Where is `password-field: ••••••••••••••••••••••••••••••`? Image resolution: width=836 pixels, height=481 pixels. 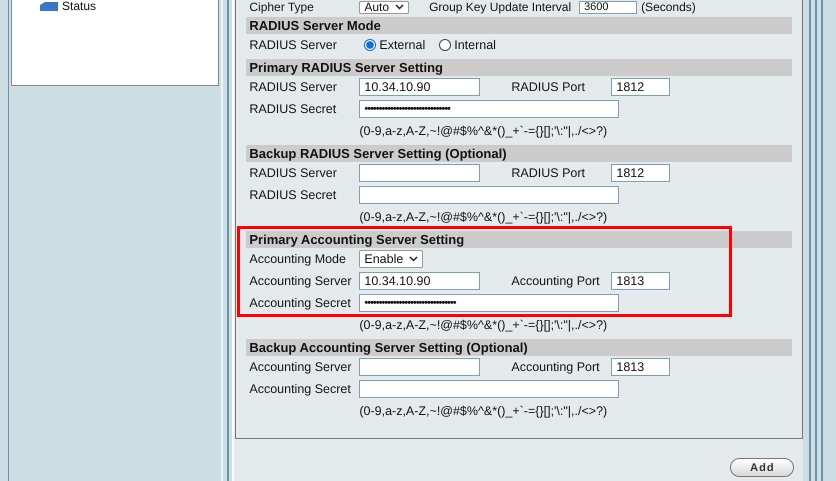
password-field: •••••••••••••••••••••••••••••• is located at coordinates (489, 109).